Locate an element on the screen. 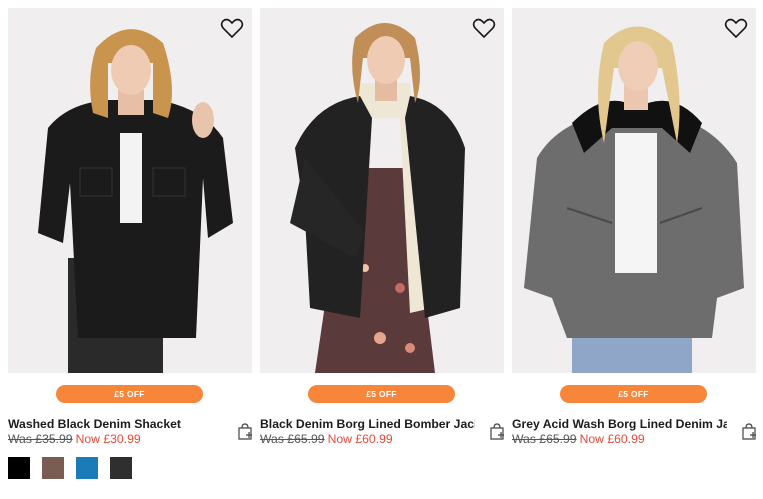  swatch-blue is located at coordinates (87, 468).